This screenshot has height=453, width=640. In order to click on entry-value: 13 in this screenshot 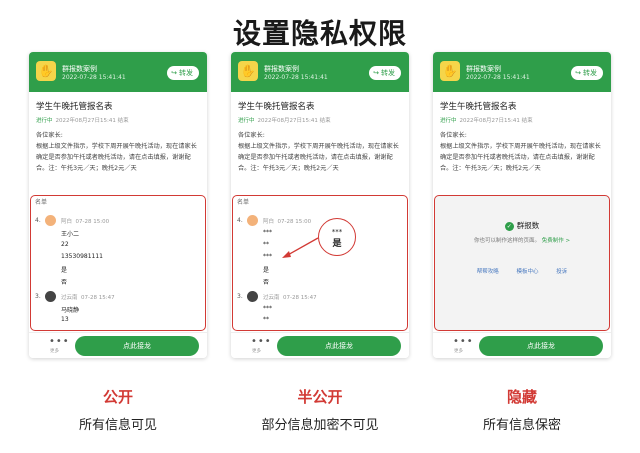, I will do `click(65, 319)`.